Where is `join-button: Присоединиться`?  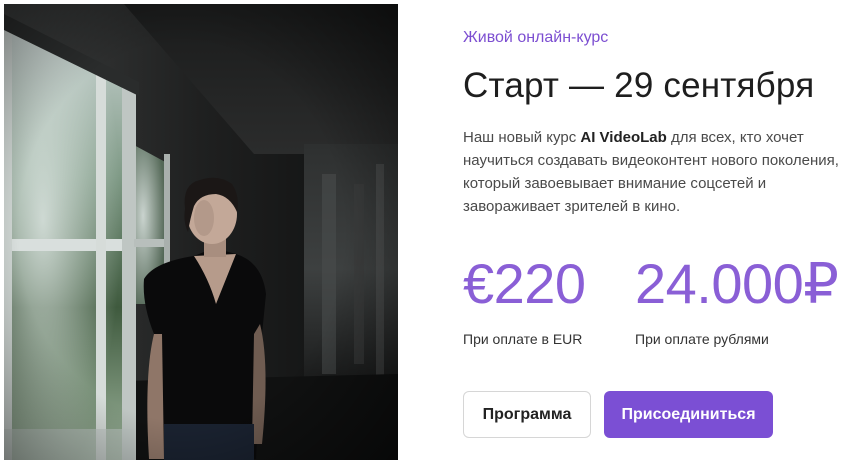
join-button: Присоединиться is located at coordinates (688, 414).